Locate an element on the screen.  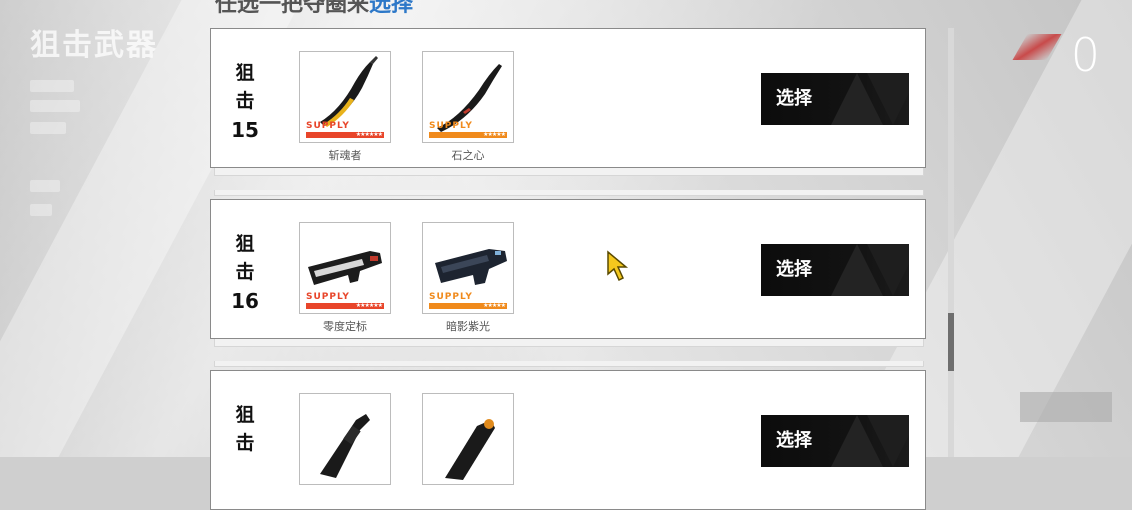
category-label: 狙 击 is located at coordinates (245, 429).